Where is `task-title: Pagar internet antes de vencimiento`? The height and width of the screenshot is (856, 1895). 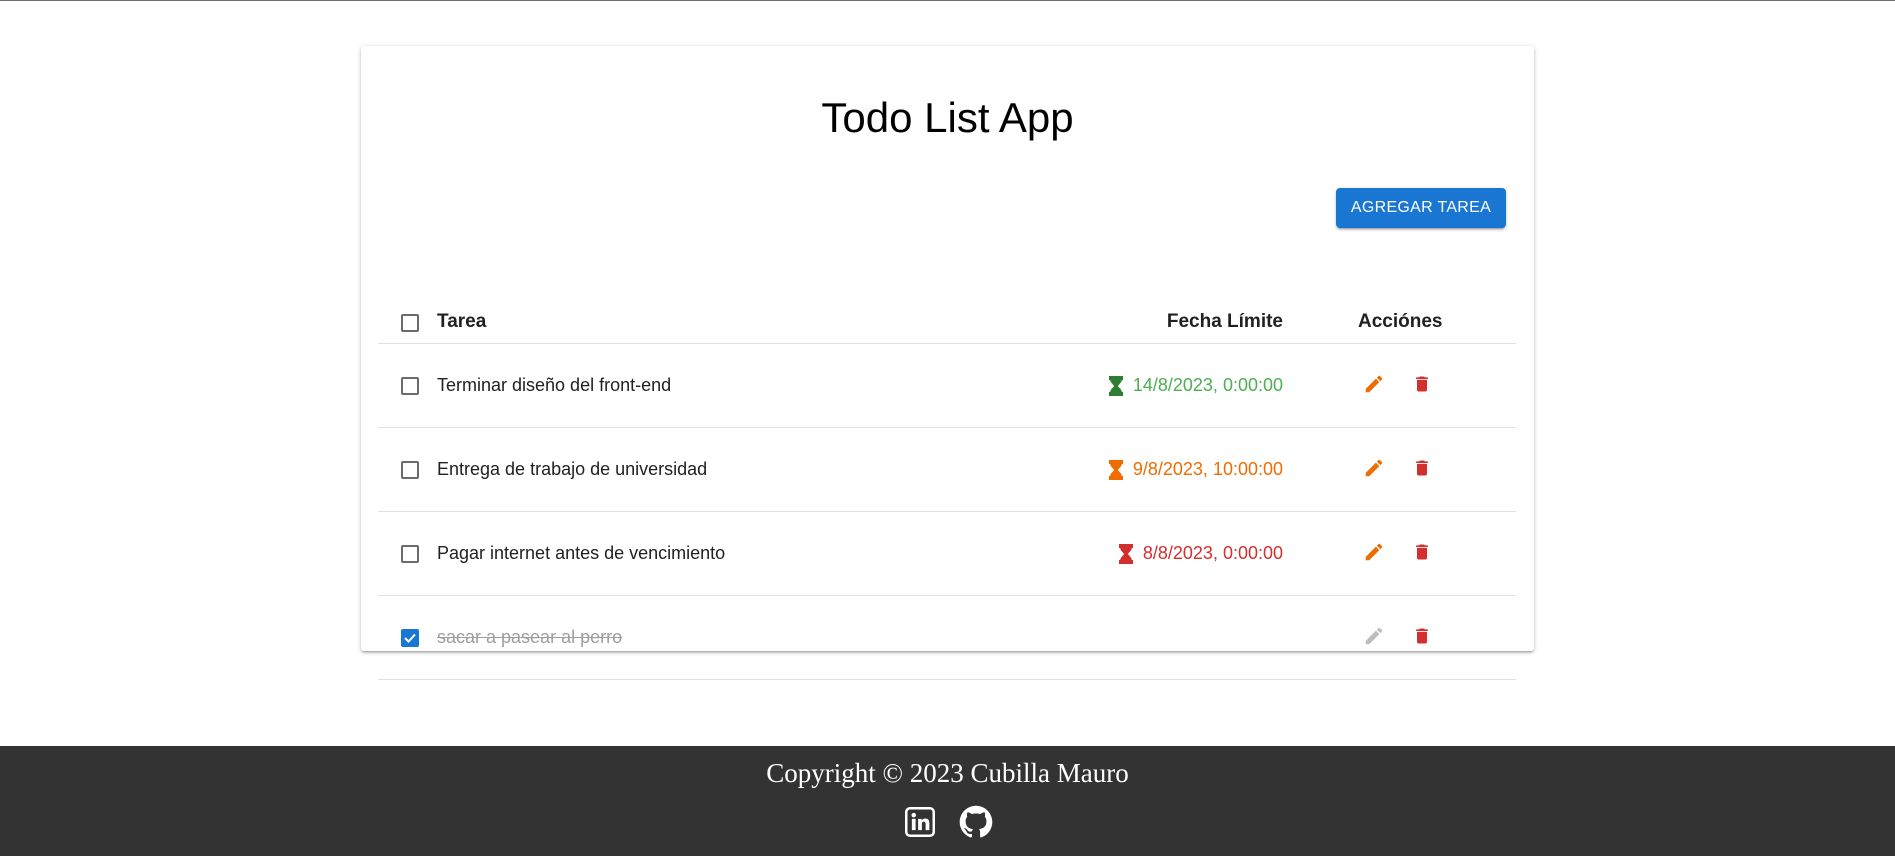 task-title: Pagar internet antes de vencimiento is located at coordinates (581, 553).